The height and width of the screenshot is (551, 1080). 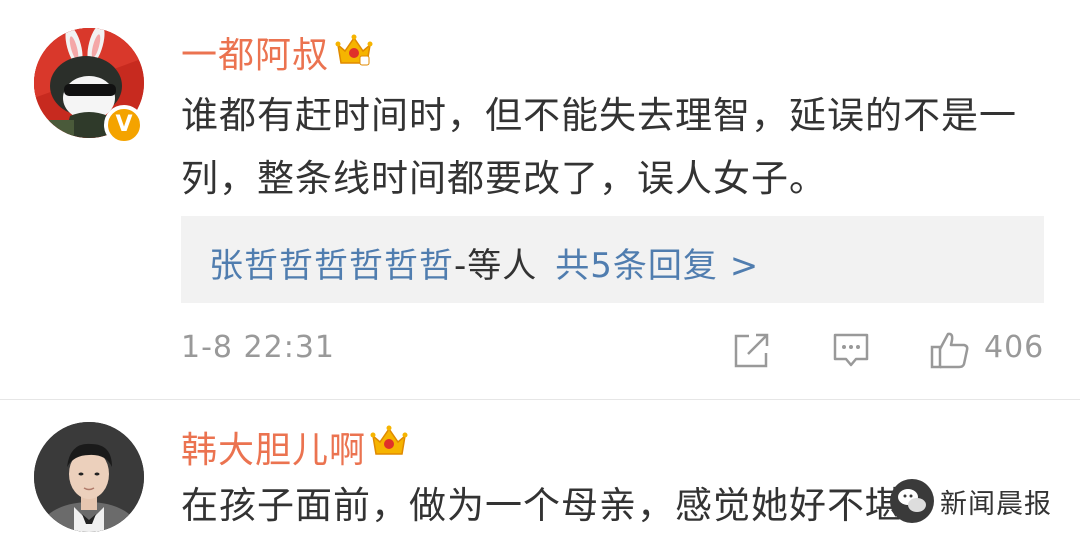 I want to click on comment-text: 谁都有赶时间时，但不能失去理智，延误的不是一列，整条线时间都要改了，误人女子。, so click(x=599, y=147).